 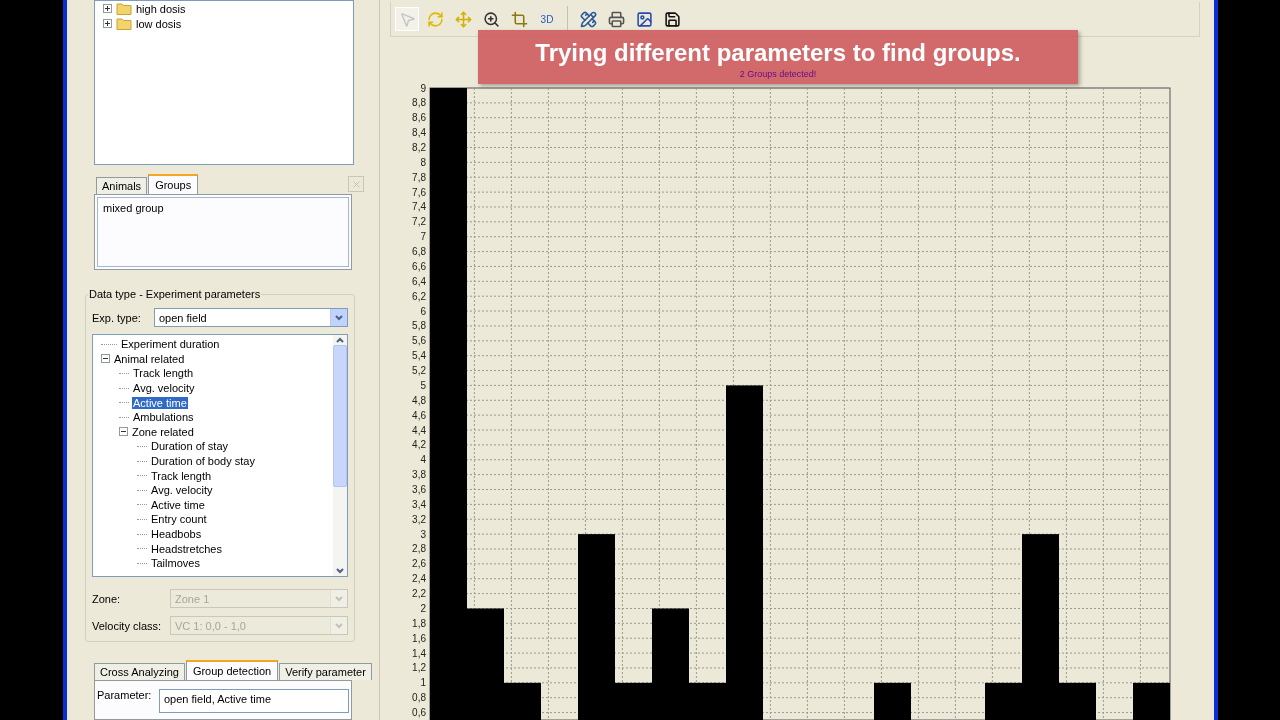 What do you see at coordinates (107, 598) in the screenshot?
I see `field-label: Zone:` at bounding box center [107, 598].